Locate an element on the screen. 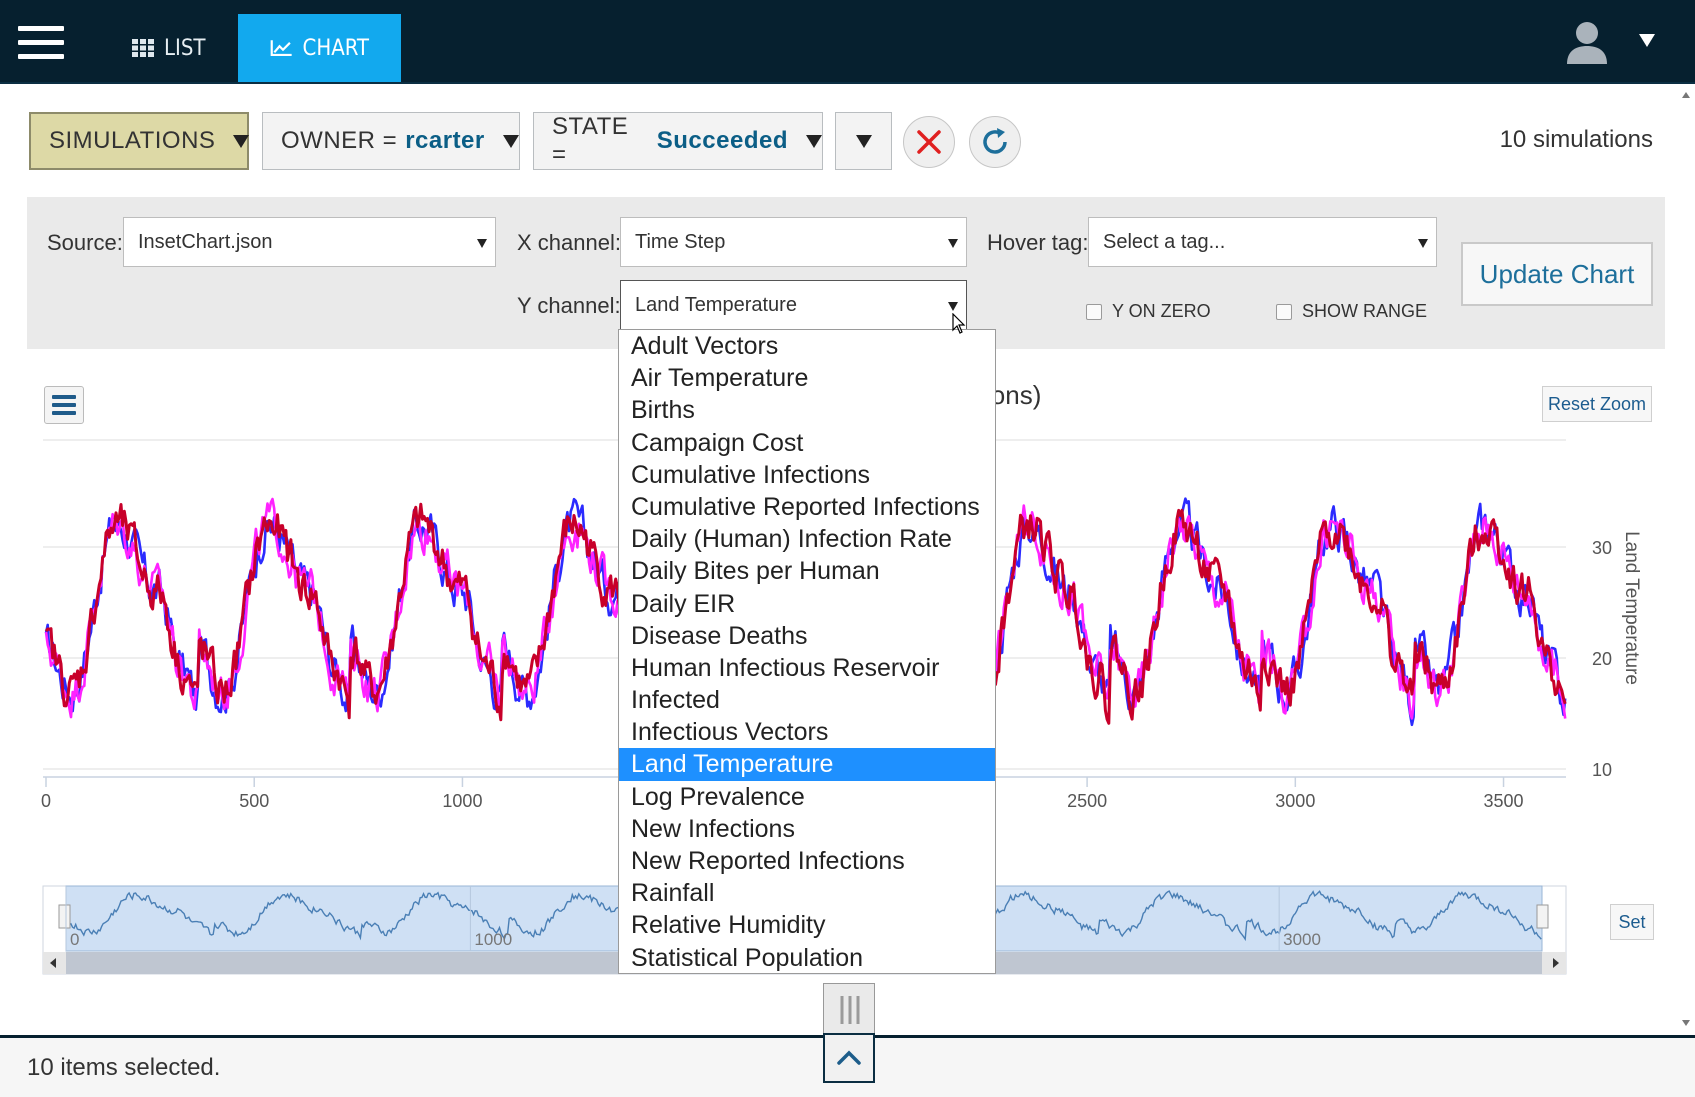  x-tick-label: 500 is located at coordinates (254, 801).